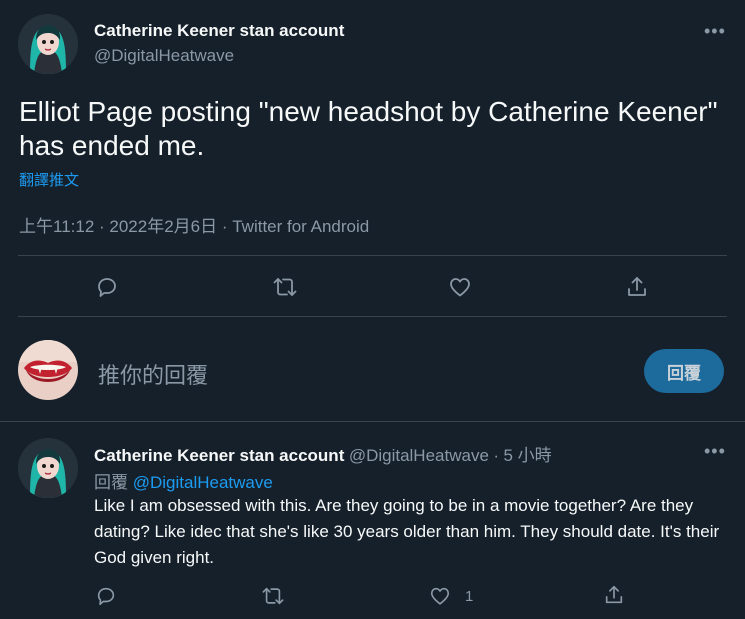  What do you see at coordinates (219, 455) in the screenshot?
I see `reply-author-display-name: Catherine Keener stan account` at bounding box center [219, 455].